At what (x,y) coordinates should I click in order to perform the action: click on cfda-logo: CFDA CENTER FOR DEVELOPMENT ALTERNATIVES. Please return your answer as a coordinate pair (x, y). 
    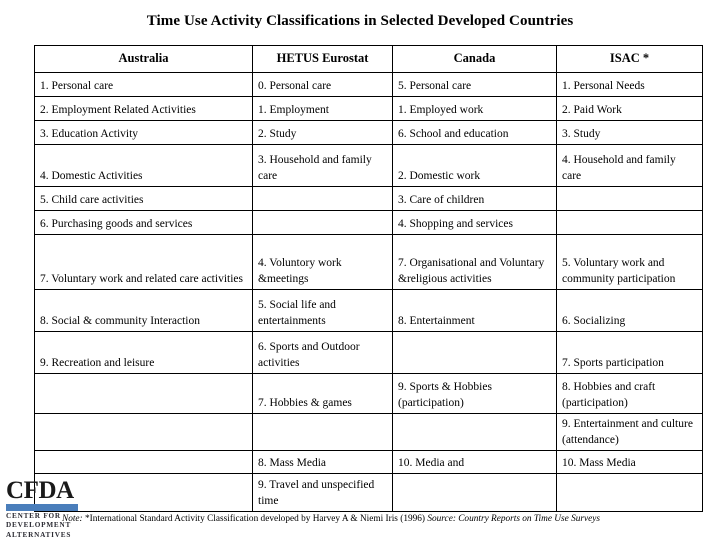
    Looking at the image, I should click on (44, 508).